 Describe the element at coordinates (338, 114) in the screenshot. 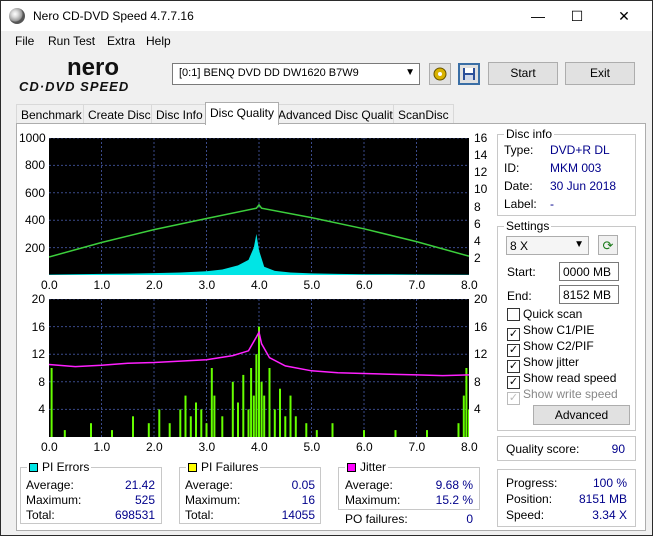

I see `tab-advanced-disc-quality: Advanced Disc Quality` at that location.